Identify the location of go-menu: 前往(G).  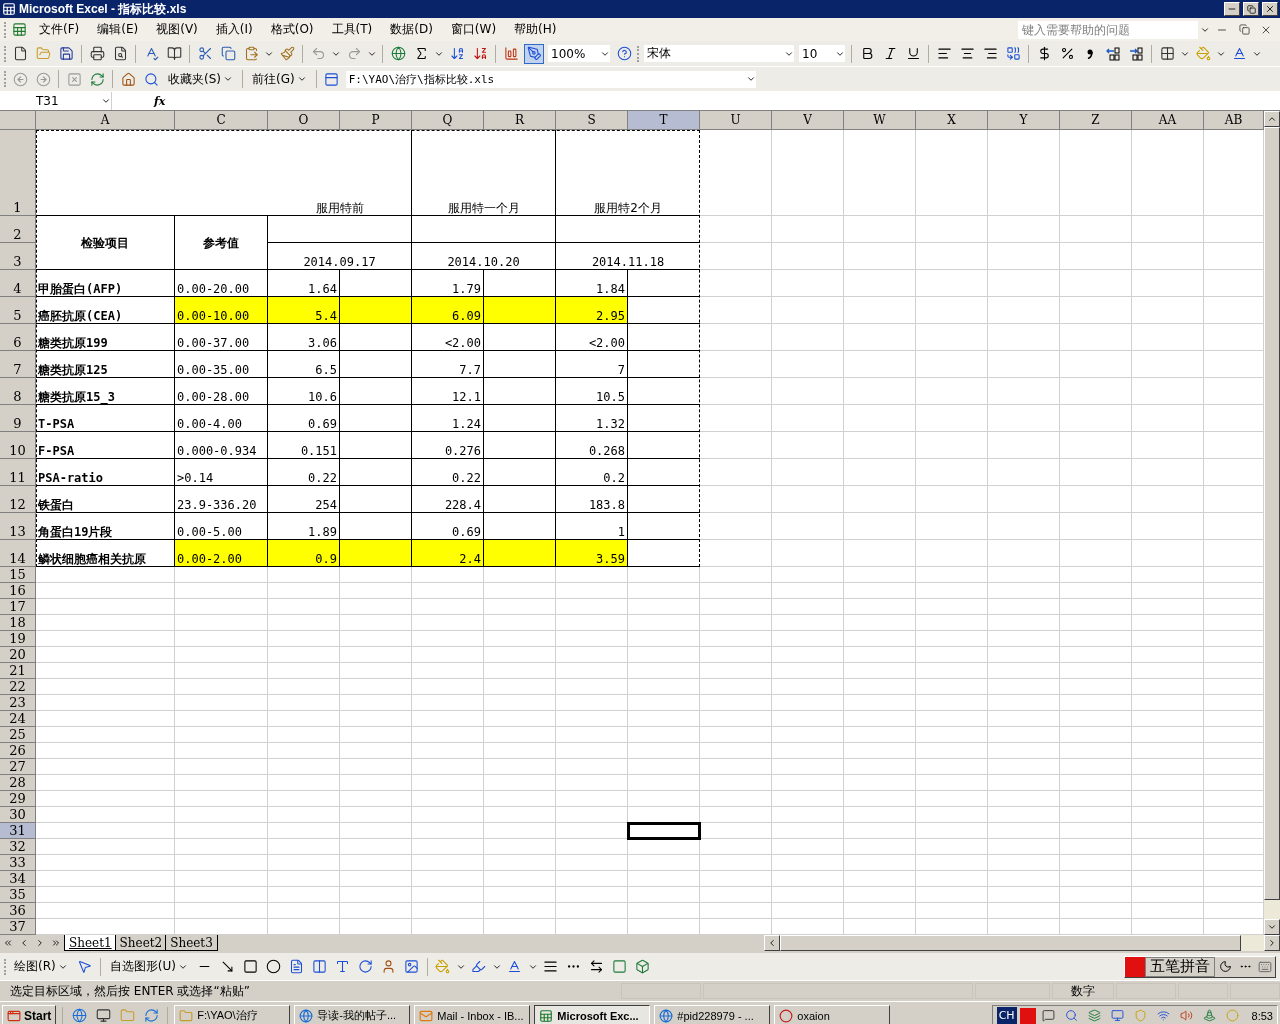
(279, 79).